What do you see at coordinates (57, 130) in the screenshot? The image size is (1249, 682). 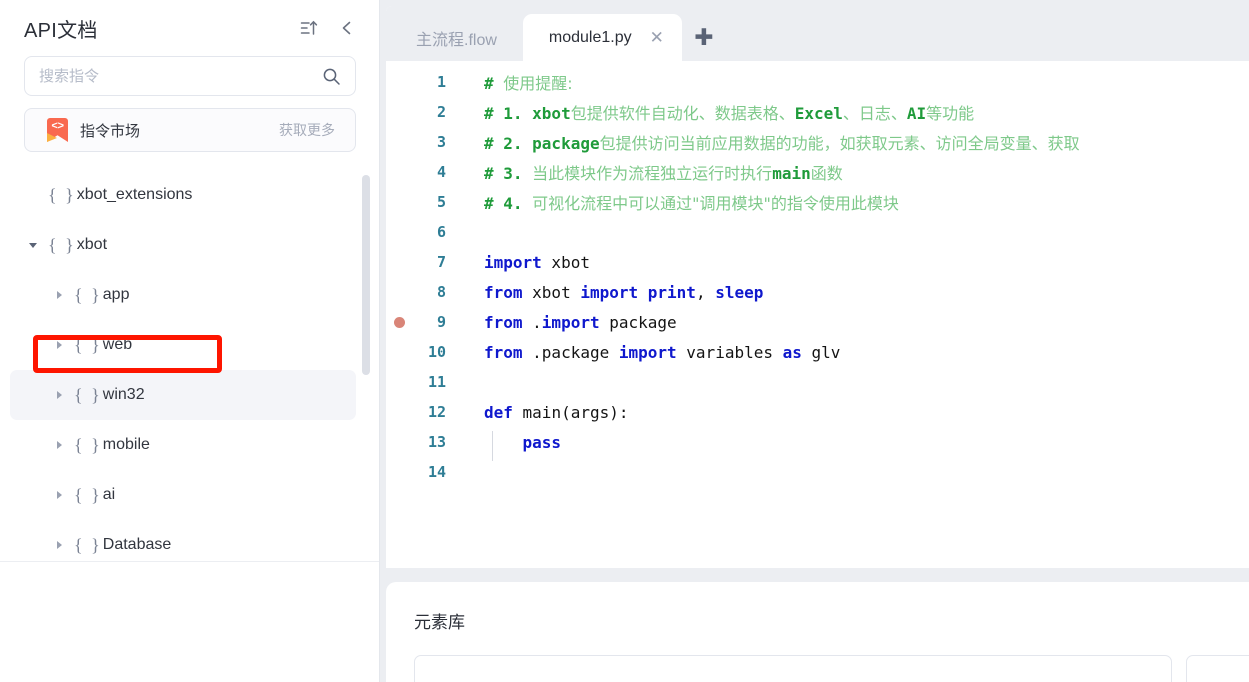 I see `code-bookmark-icon: <>` at bounding box center [57, 130].